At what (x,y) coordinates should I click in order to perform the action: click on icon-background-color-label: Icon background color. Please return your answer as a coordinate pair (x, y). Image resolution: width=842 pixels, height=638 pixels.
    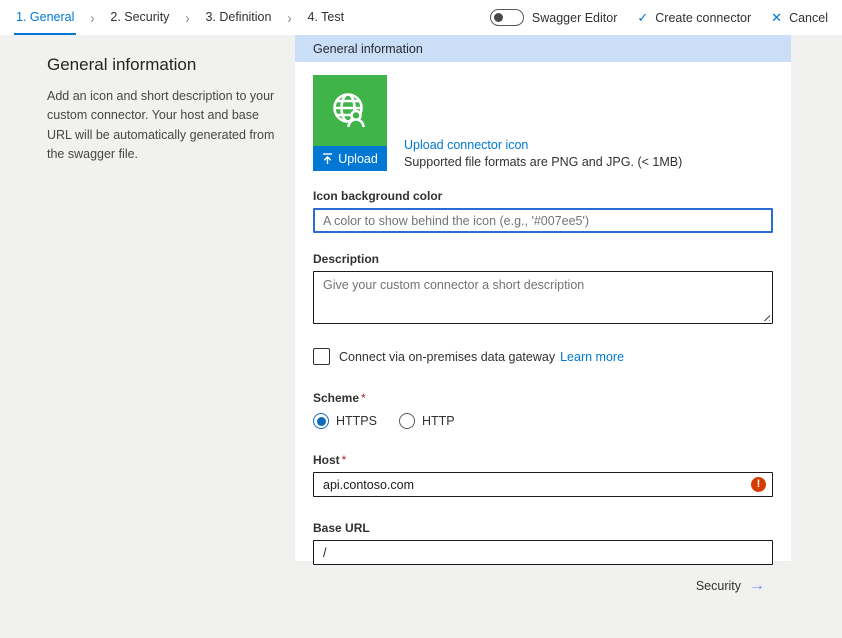
    Looking at the image, I should click on (378, 196).